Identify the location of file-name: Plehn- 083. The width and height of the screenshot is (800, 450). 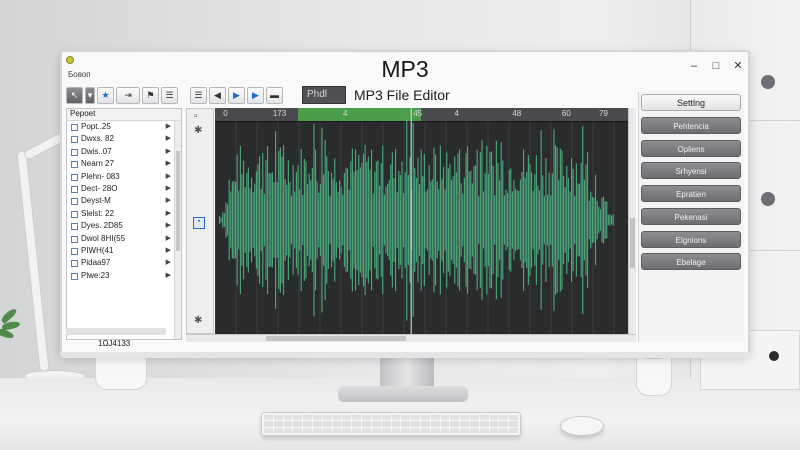
(100, 176).